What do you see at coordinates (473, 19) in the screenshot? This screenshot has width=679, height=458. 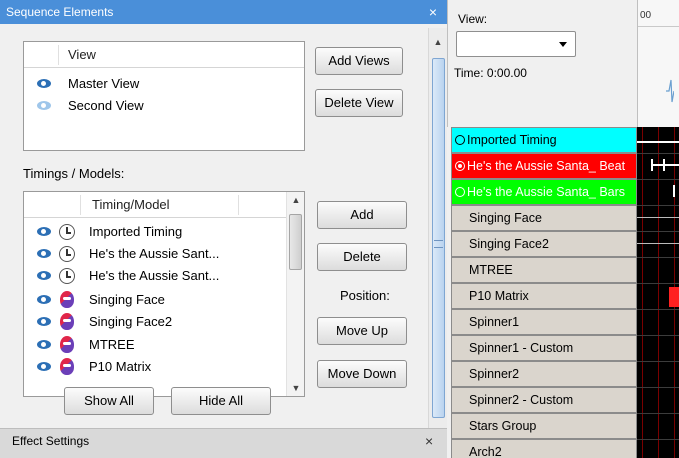 I see `view-label: View:` at bounding box center [473, 19].